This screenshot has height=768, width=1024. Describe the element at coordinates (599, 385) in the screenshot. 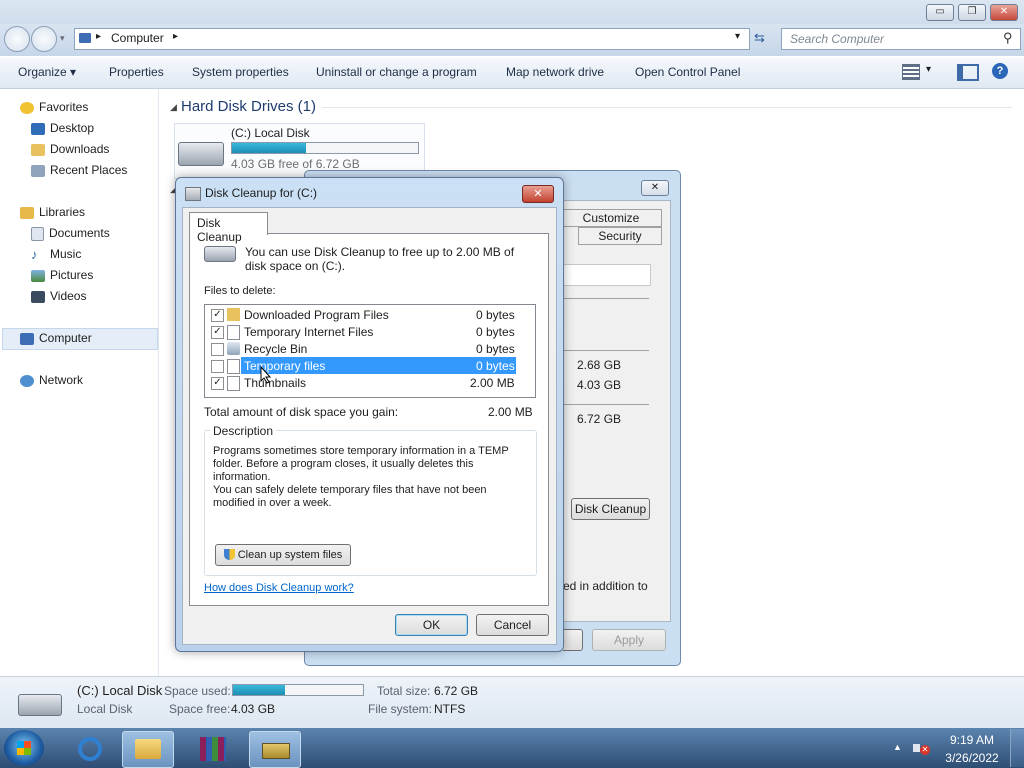

I see `free-space-value: 4.03 GB` at that location.